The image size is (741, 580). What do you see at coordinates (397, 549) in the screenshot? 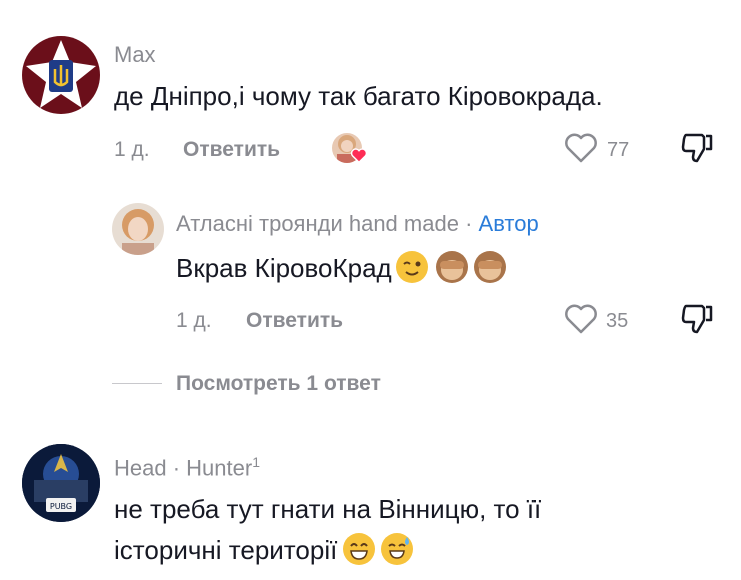
I see `grinning-sweat-emoji` at bounding box center [397, 549].